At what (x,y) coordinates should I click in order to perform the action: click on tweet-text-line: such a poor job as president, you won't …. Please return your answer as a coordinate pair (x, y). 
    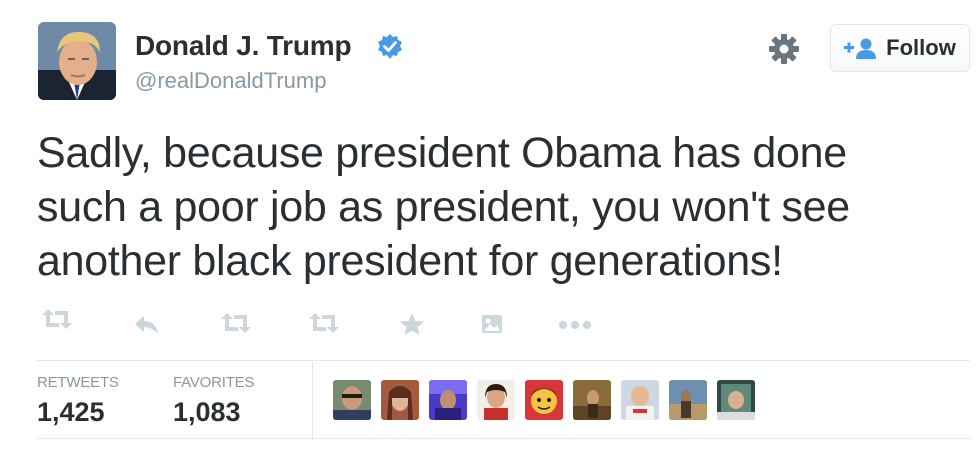
    Looking at the image, I should click on (443, 207).